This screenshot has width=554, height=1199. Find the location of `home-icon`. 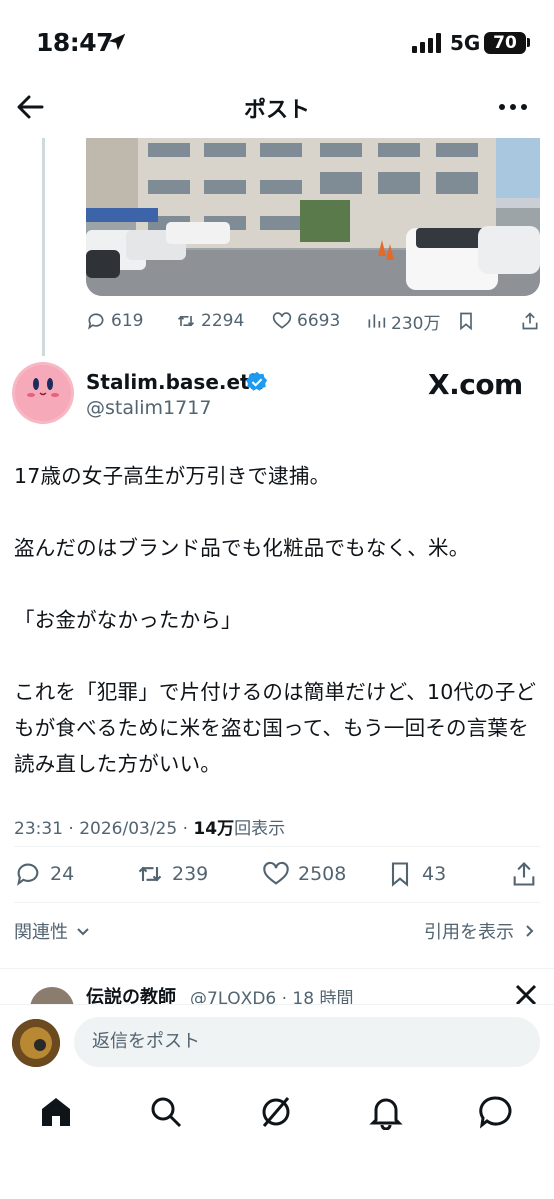

home-icon is located at coordinates (56, 1112).